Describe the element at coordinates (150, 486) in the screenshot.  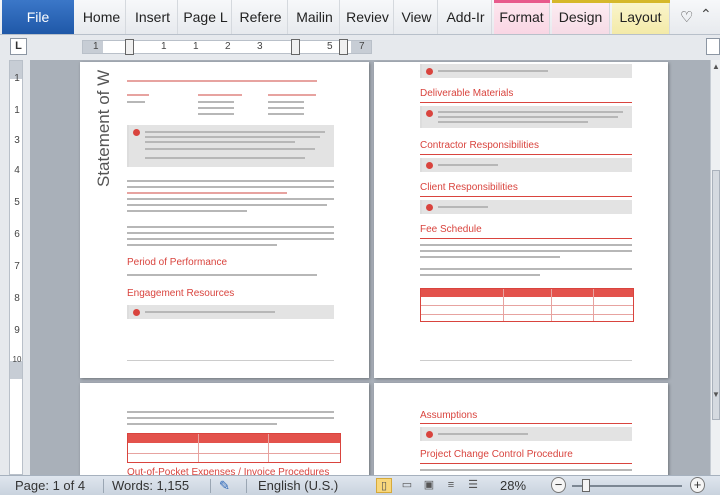
I see `word-count: Words: 1,155` at that location.